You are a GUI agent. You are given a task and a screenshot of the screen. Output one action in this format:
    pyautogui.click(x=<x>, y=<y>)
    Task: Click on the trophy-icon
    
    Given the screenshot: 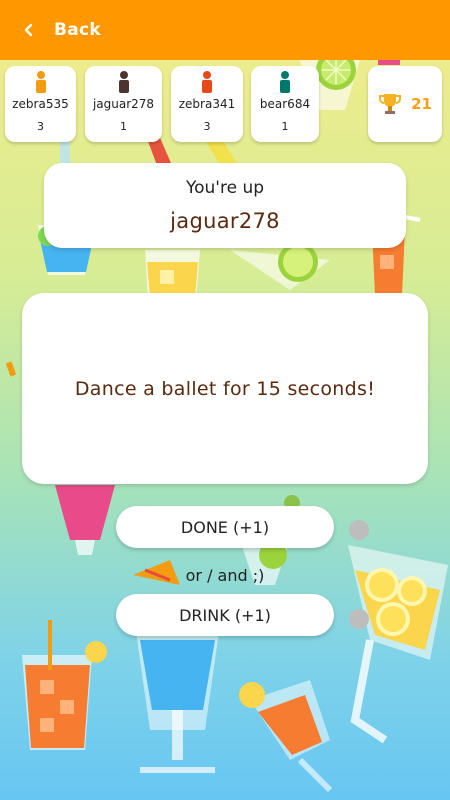 What is the action you would take?
    pyautogui.click(x=390, y=104)
    